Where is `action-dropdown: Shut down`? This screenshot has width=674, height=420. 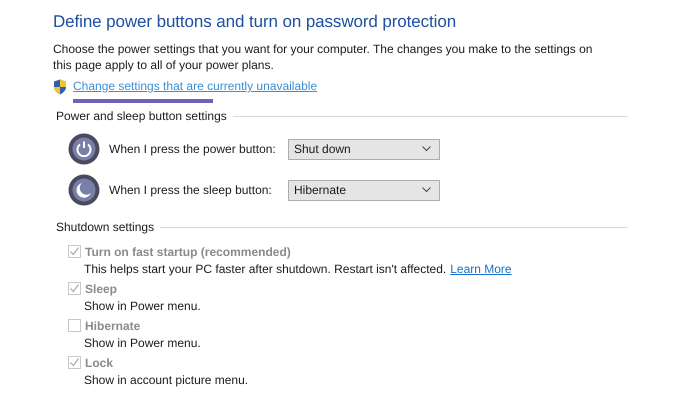
action-dropdown: Shut down is located at coordinates (364, 149).